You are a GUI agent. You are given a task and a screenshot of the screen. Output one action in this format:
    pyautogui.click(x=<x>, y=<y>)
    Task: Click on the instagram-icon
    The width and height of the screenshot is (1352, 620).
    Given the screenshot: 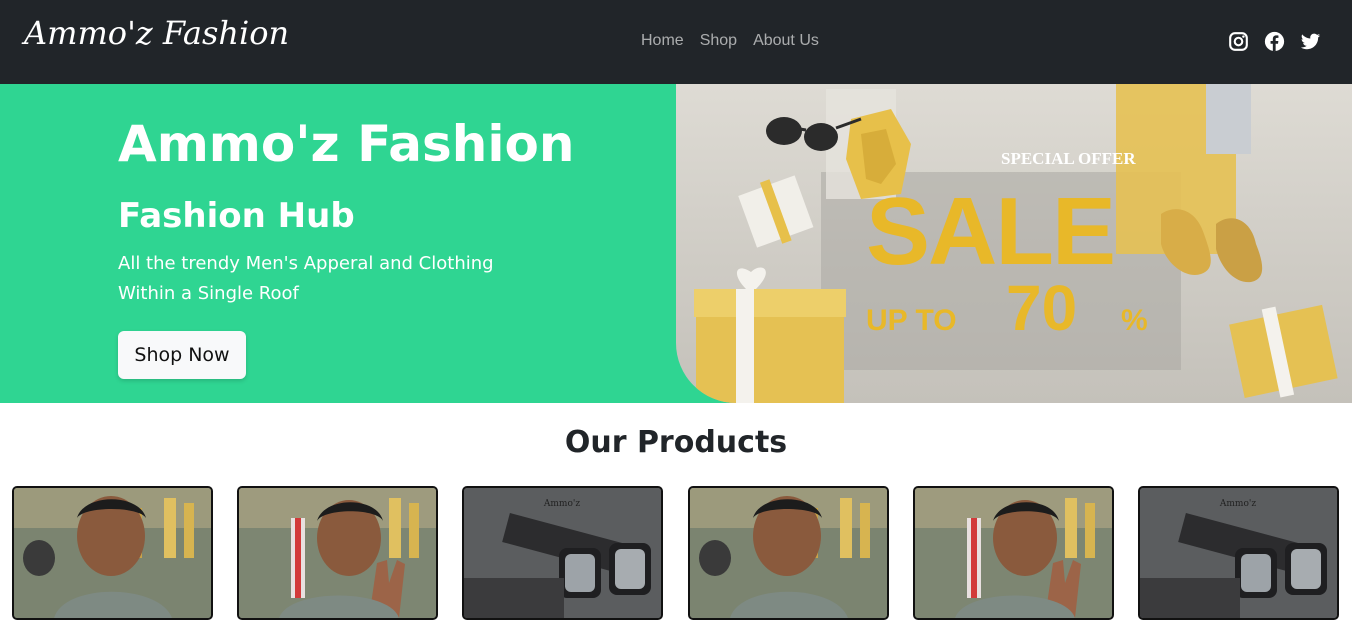 What is the action you would take?
    pyautogui.click(x=1238, y=41)
    